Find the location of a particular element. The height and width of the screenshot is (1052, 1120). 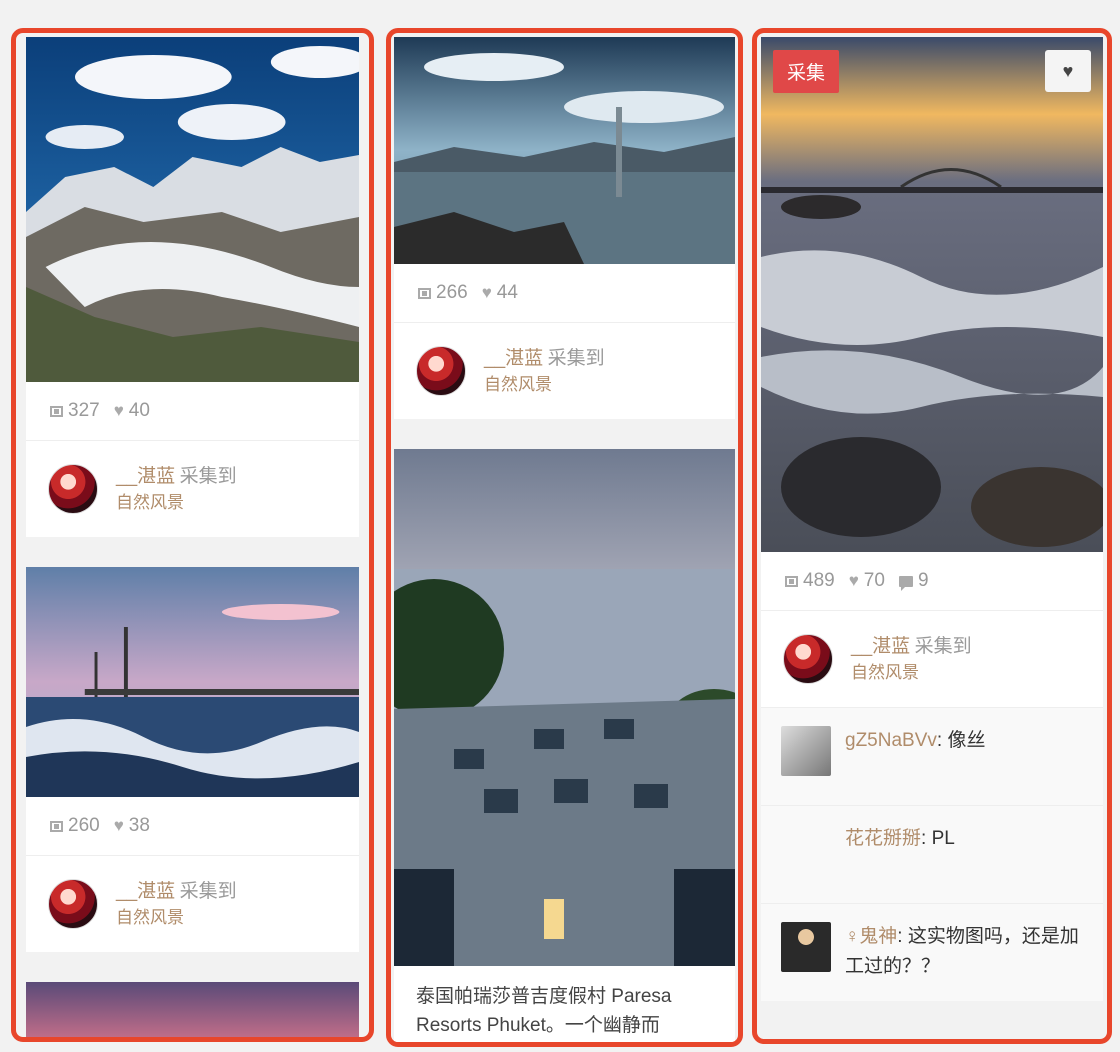

pin-card: 266 ♥ 44 __湛蓝 采集到 自然风景 is located at coordinates (564, 228).